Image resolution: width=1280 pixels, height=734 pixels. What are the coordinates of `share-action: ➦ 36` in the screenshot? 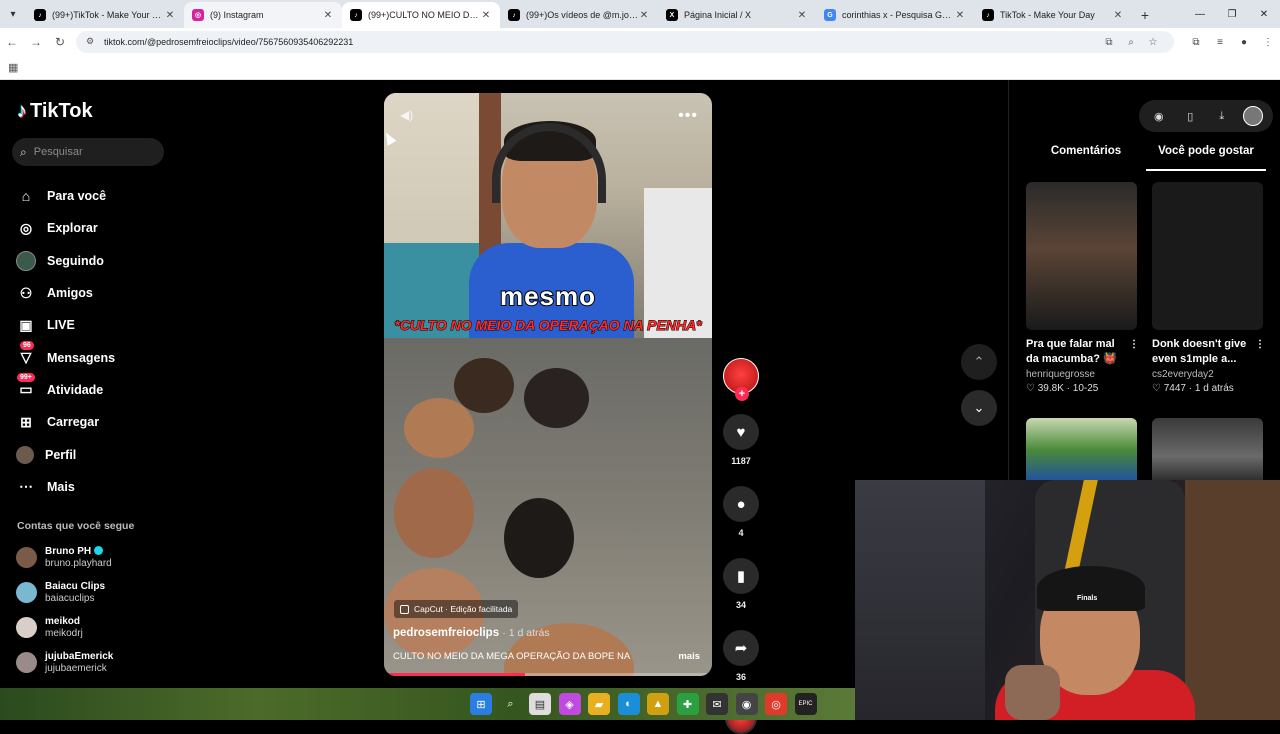 It's located at (741, 656).